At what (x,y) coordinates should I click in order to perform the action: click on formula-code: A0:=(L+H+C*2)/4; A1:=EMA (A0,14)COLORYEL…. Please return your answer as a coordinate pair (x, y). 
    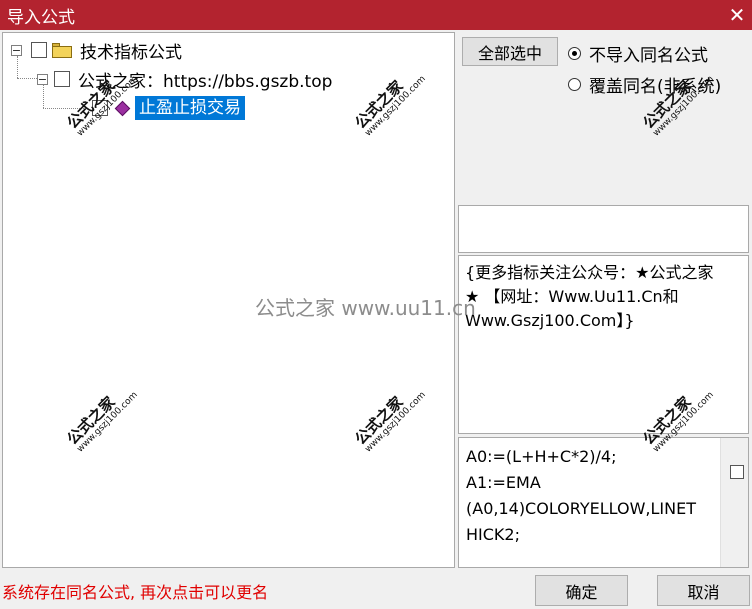
    Looking at the image, I should click on (593, 496).